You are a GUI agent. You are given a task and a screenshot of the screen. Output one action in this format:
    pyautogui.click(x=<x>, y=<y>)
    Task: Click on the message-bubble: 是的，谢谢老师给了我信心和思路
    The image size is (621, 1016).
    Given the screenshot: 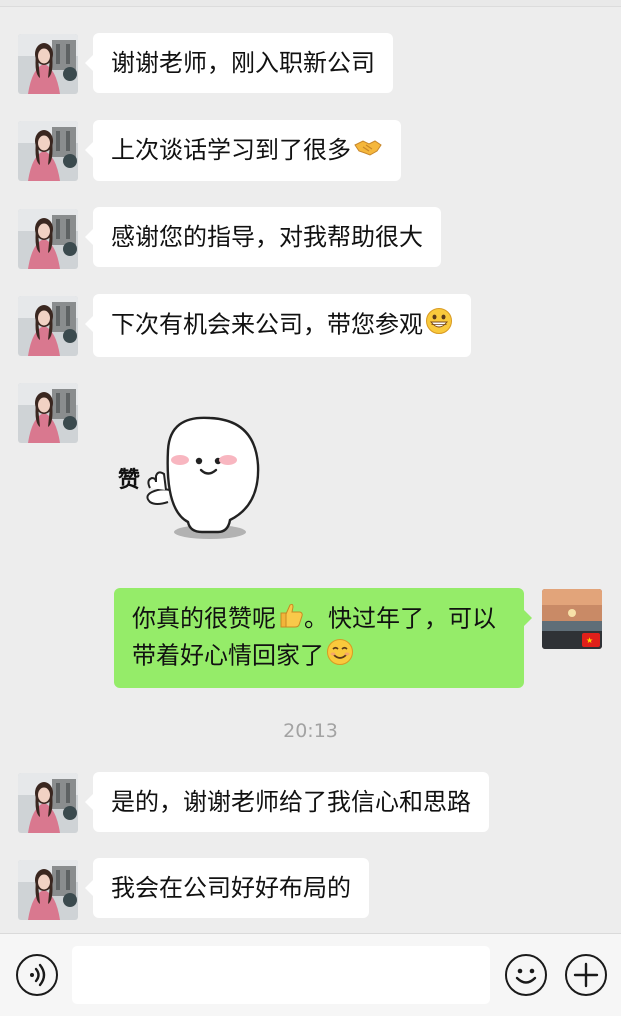 What is the action you would take?
    pyautogui.click(x=287, y=802)
    